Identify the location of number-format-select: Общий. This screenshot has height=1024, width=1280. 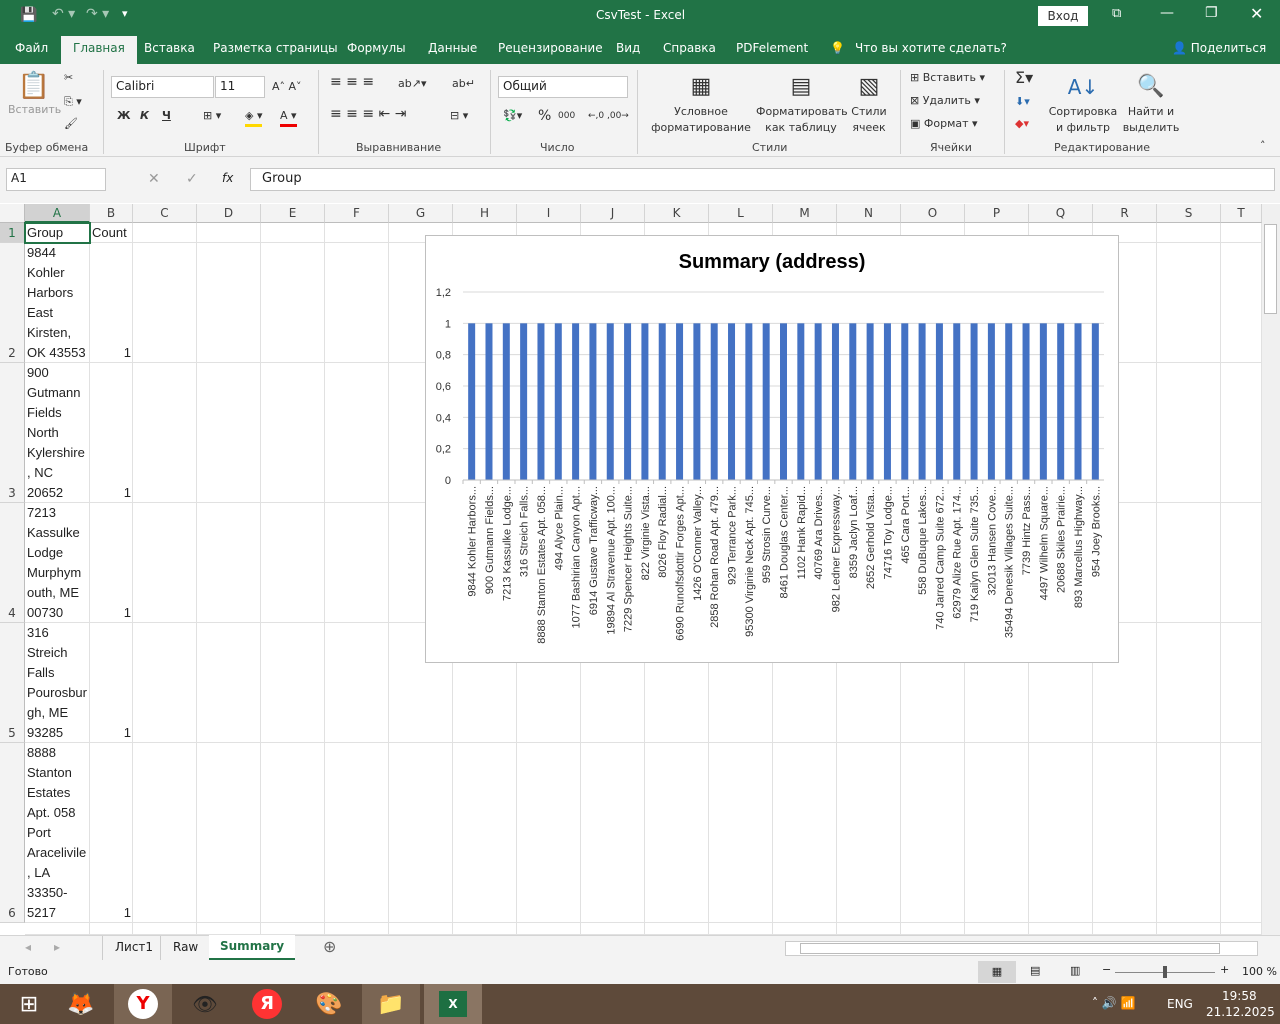
(563, 87).